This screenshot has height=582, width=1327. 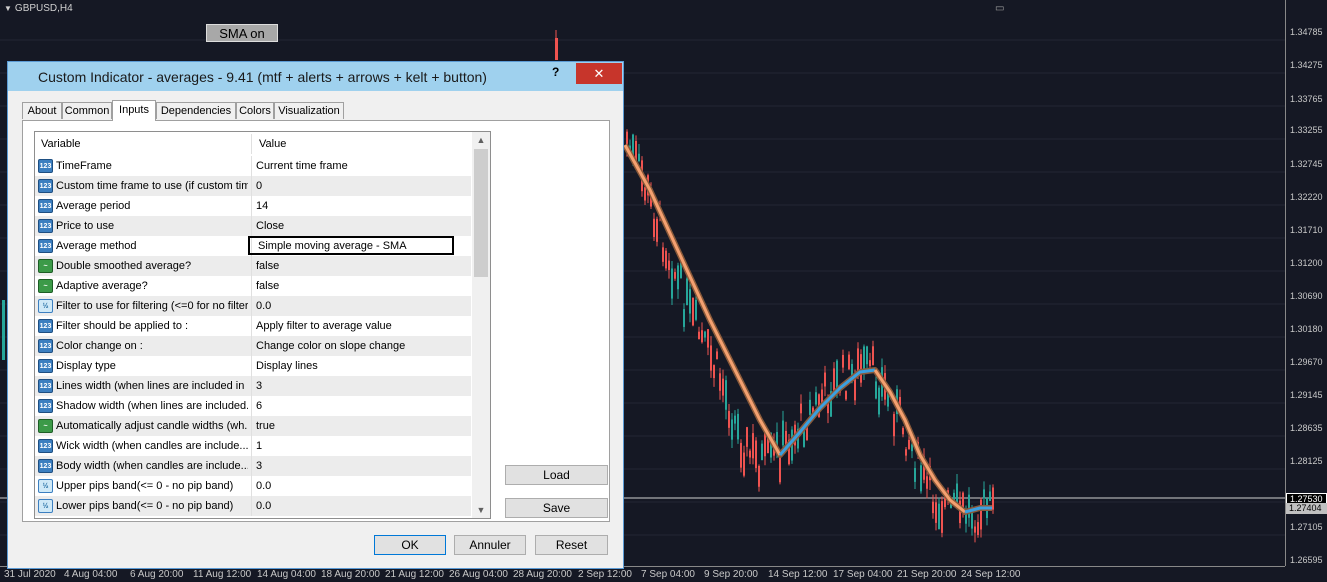 What do you see at coordinates (410, 545) in the screenshot?
I see `ok-button: OK` at bounding box center [410, 545].